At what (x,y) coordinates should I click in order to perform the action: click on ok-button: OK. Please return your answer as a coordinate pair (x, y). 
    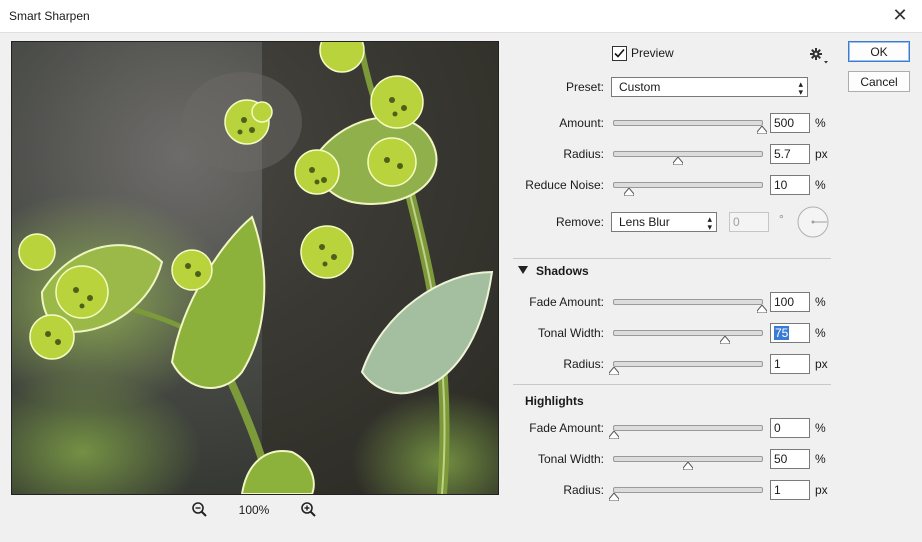
    Looking at the image, I should click on (879, 51).